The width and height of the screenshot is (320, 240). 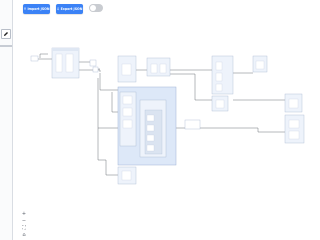 What do you see at coordinates (24, 228) in the screenshot?
I see `fit-view-button: ⛶` at bounding box center [24, 228].